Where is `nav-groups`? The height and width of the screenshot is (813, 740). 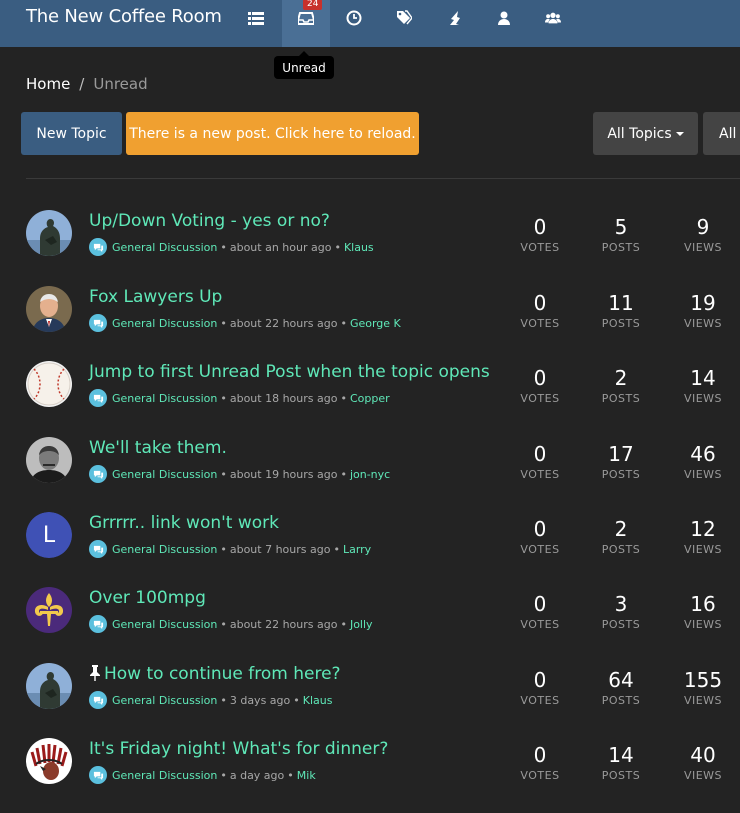 nav-groups is located at coordinates (553, 23).